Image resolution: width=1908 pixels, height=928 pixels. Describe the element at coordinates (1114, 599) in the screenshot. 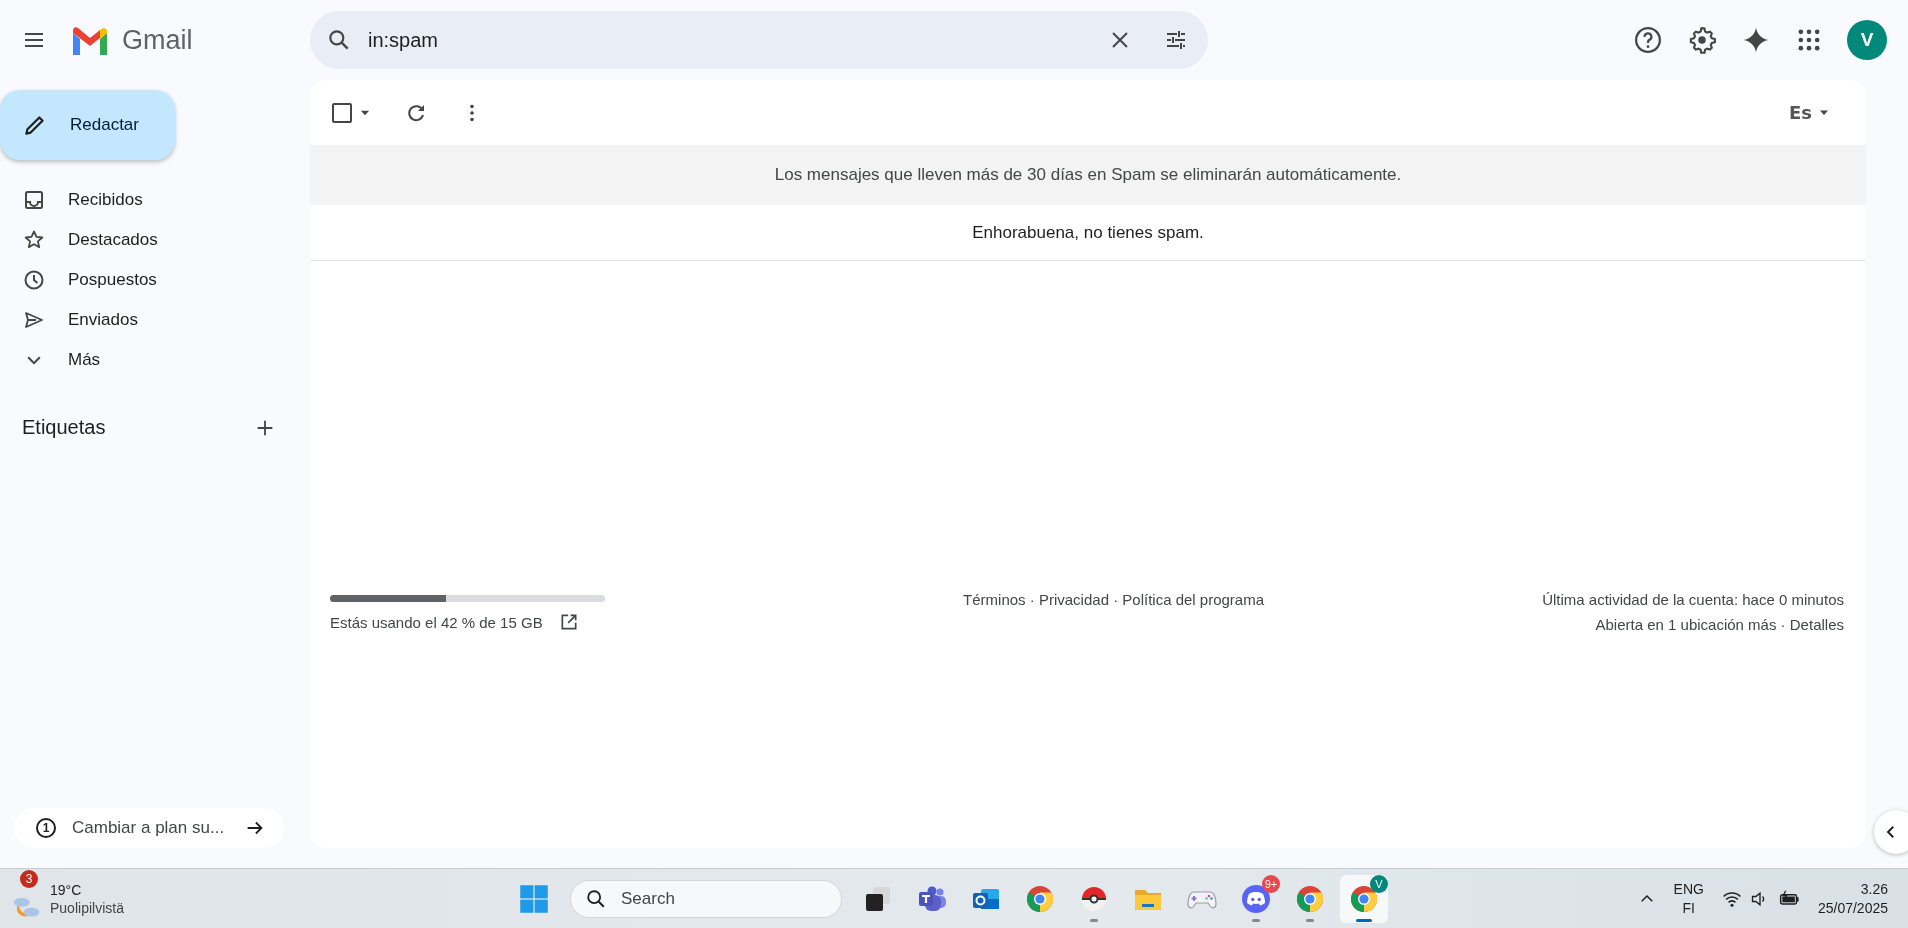

I see `footer-links: Términos · Privacidad · Política del programa` at that location.